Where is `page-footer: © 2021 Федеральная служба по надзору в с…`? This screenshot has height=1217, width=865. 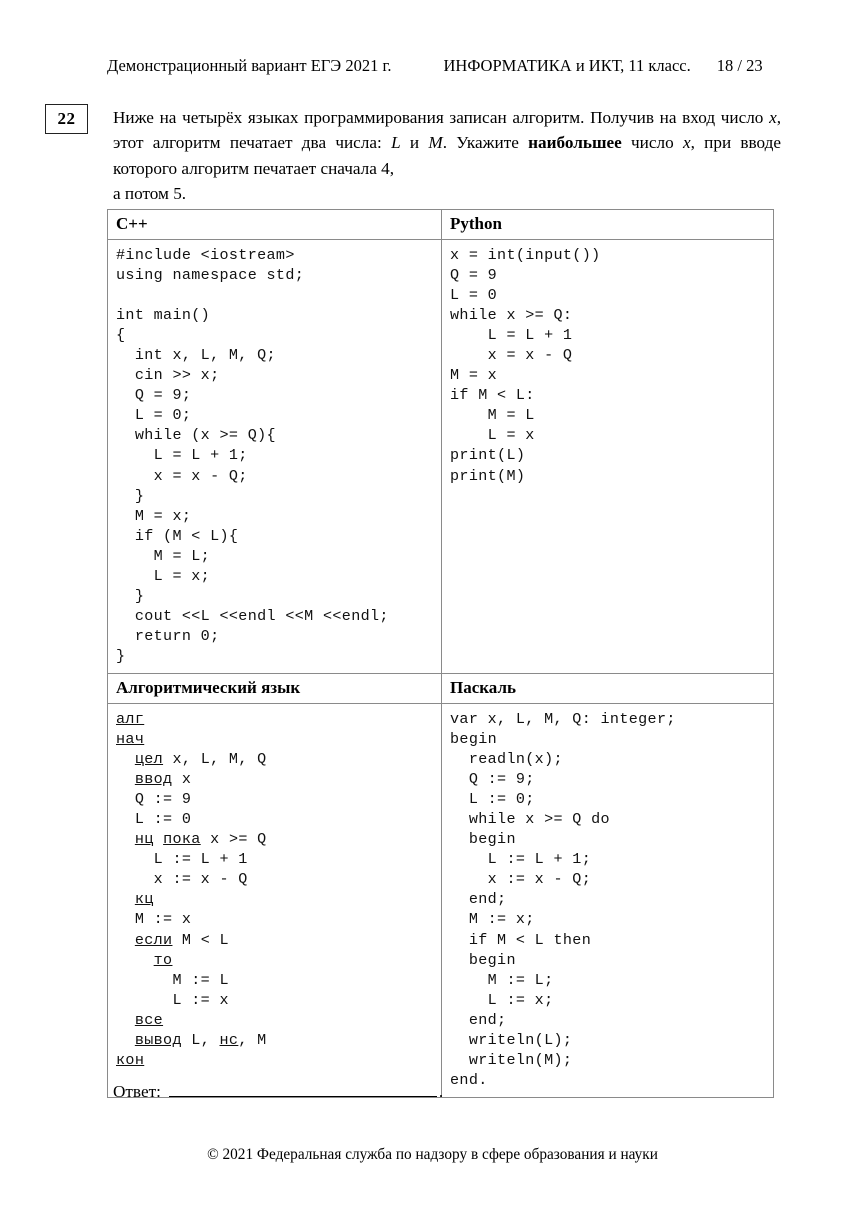 page-footer: © 2021 Федеральная служба по надзору в с… is located at coordinates (432, 1154).